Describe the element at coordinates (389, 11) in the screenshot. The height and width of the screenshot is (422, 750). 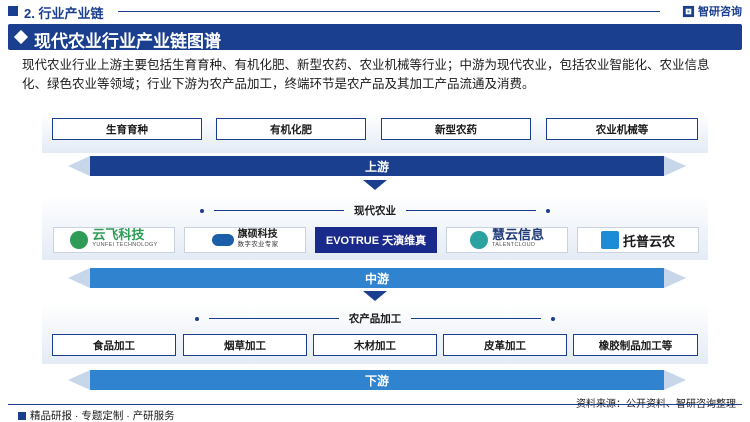
I see `header-divider` at that location.